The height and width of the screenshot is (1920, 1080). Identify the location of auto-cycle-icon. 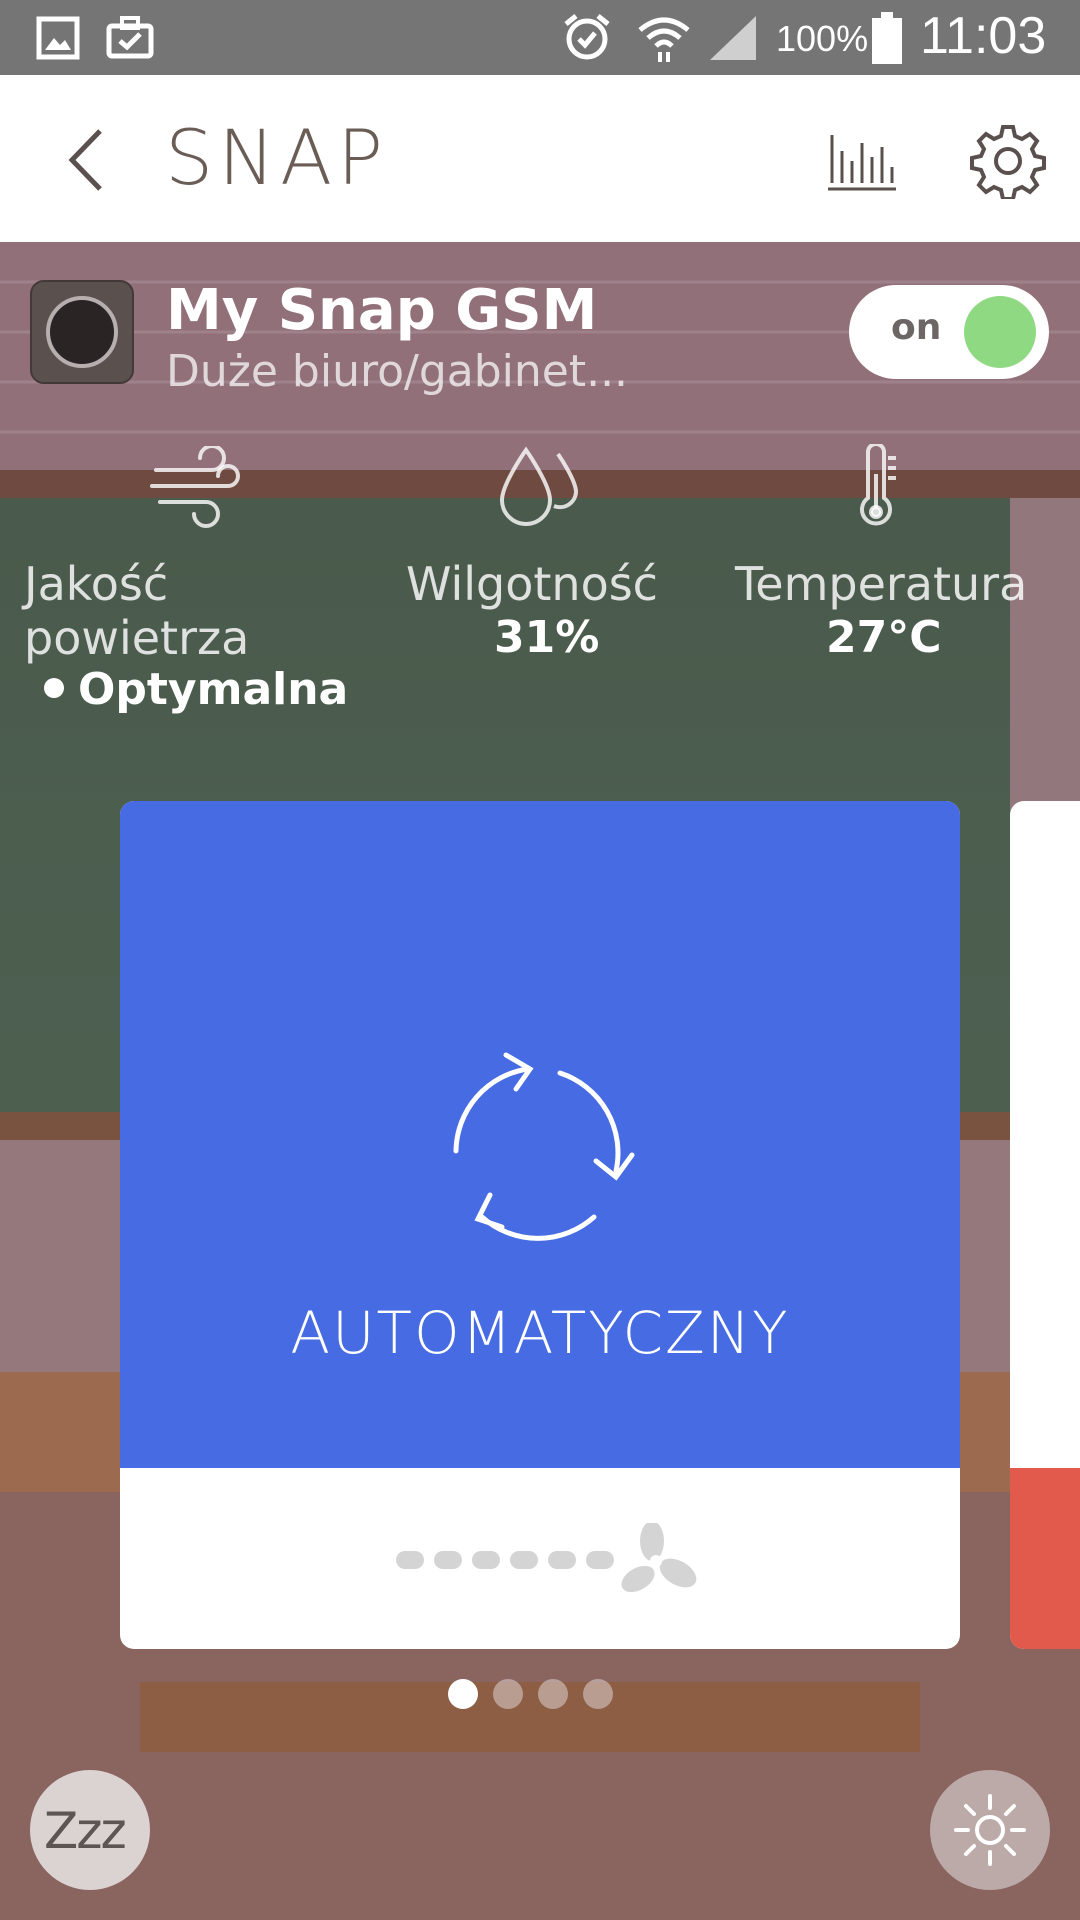
(544, 1146).